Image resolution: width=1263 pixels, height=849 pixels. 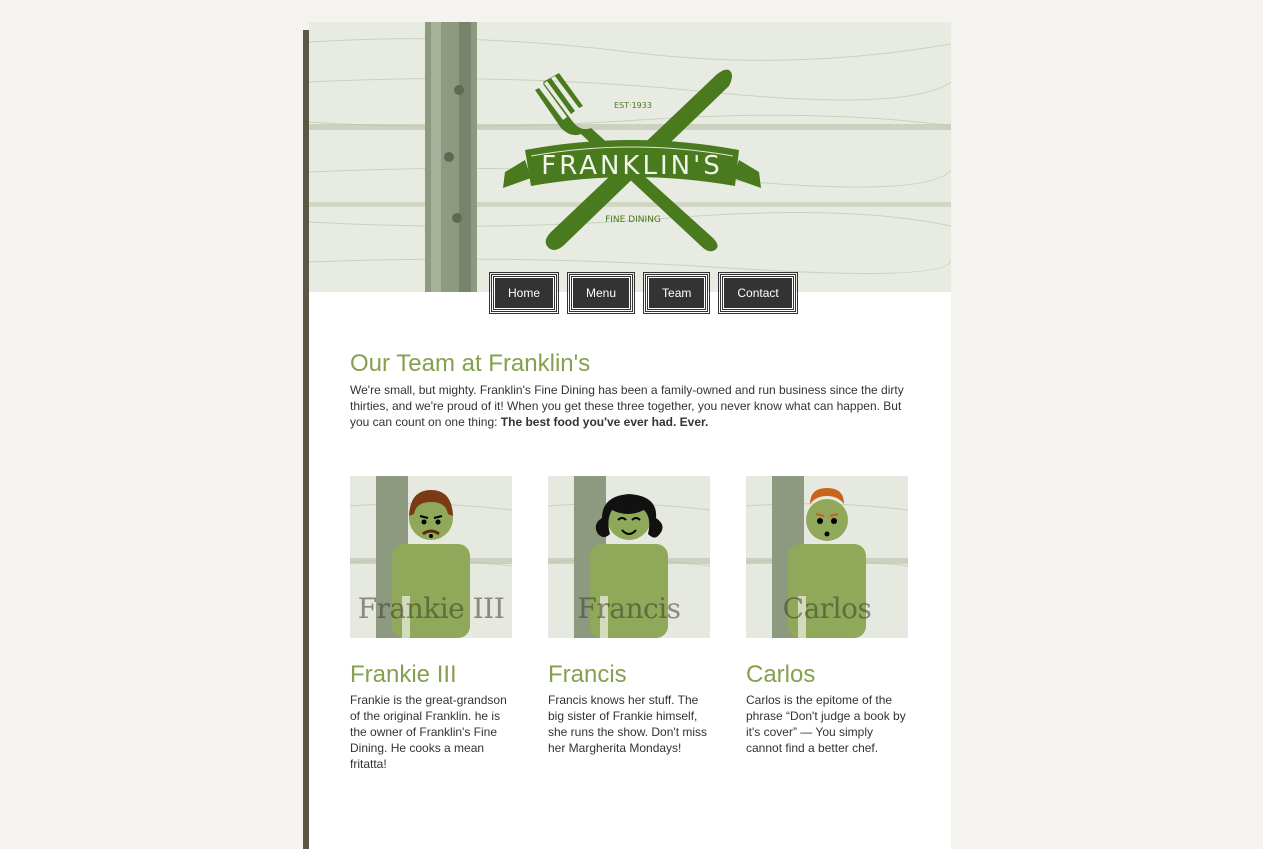 What do you see at coordinates (470, 363) in the screenshot?
I see `page-title: Our Team at Franklin's` at bounding box center [470, 363].